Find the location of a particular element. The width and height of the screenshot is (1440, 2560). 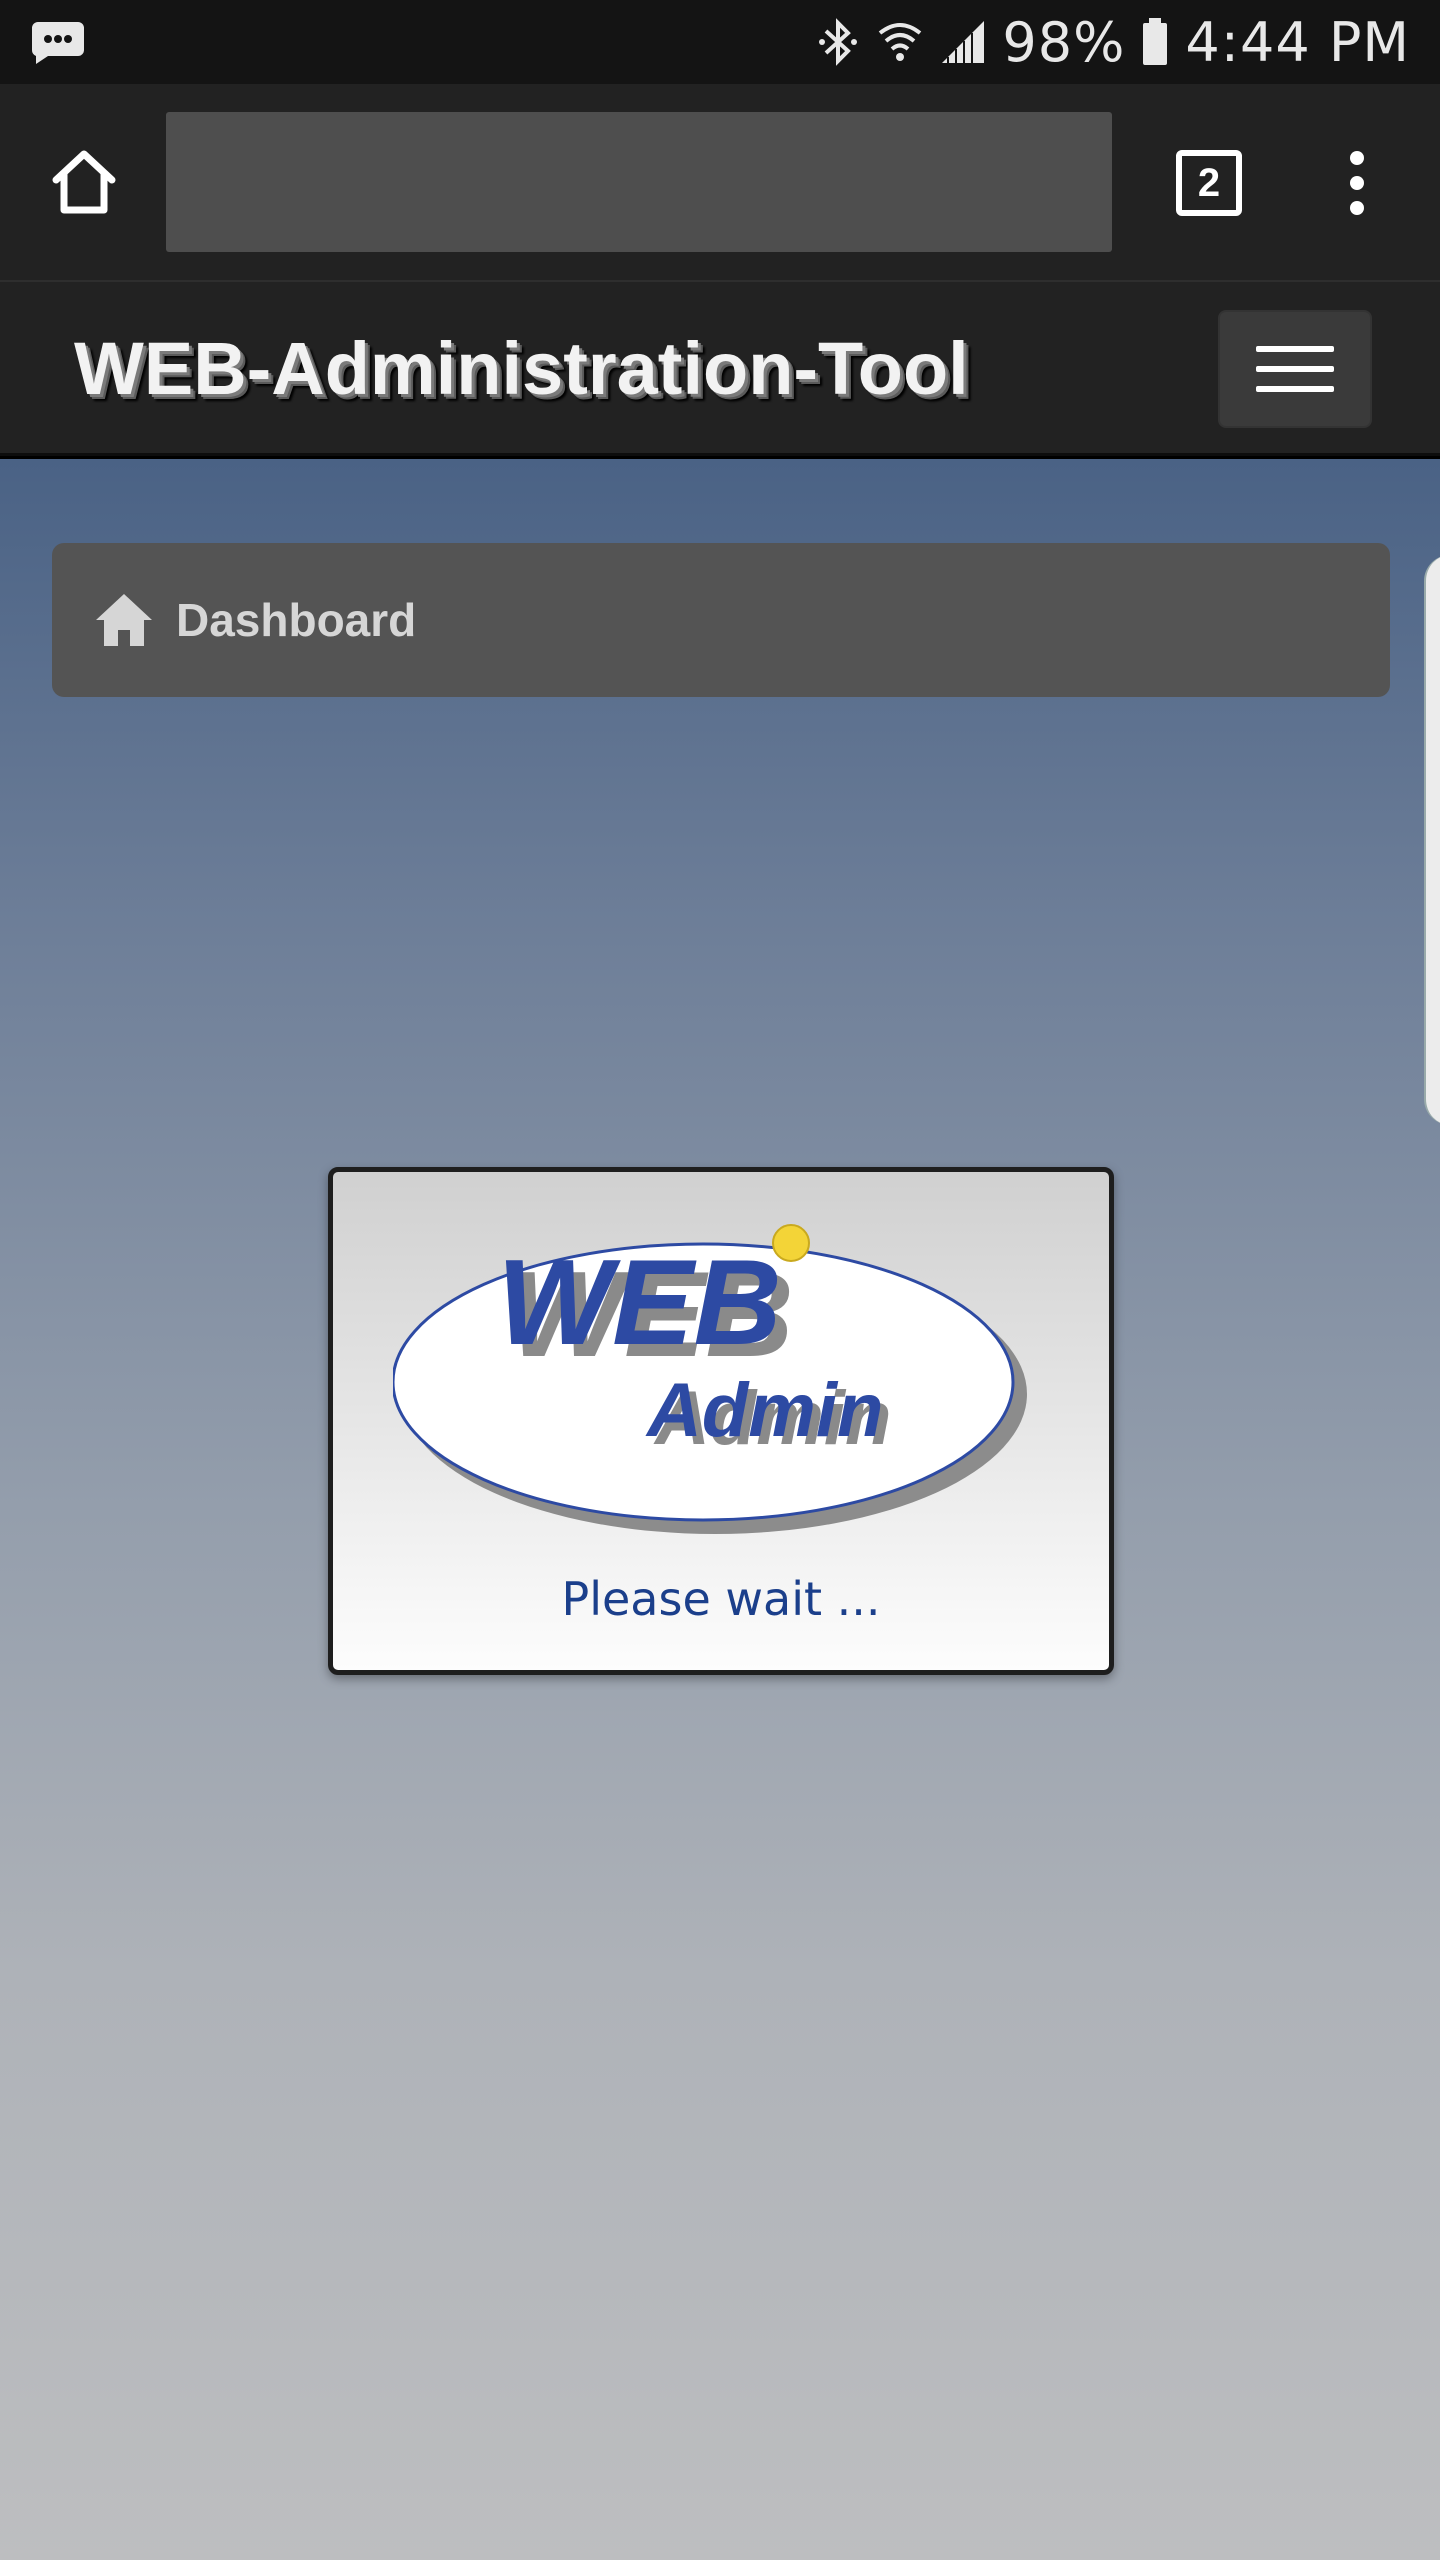

side-panel-edge is located at coordinates (1432, 840).